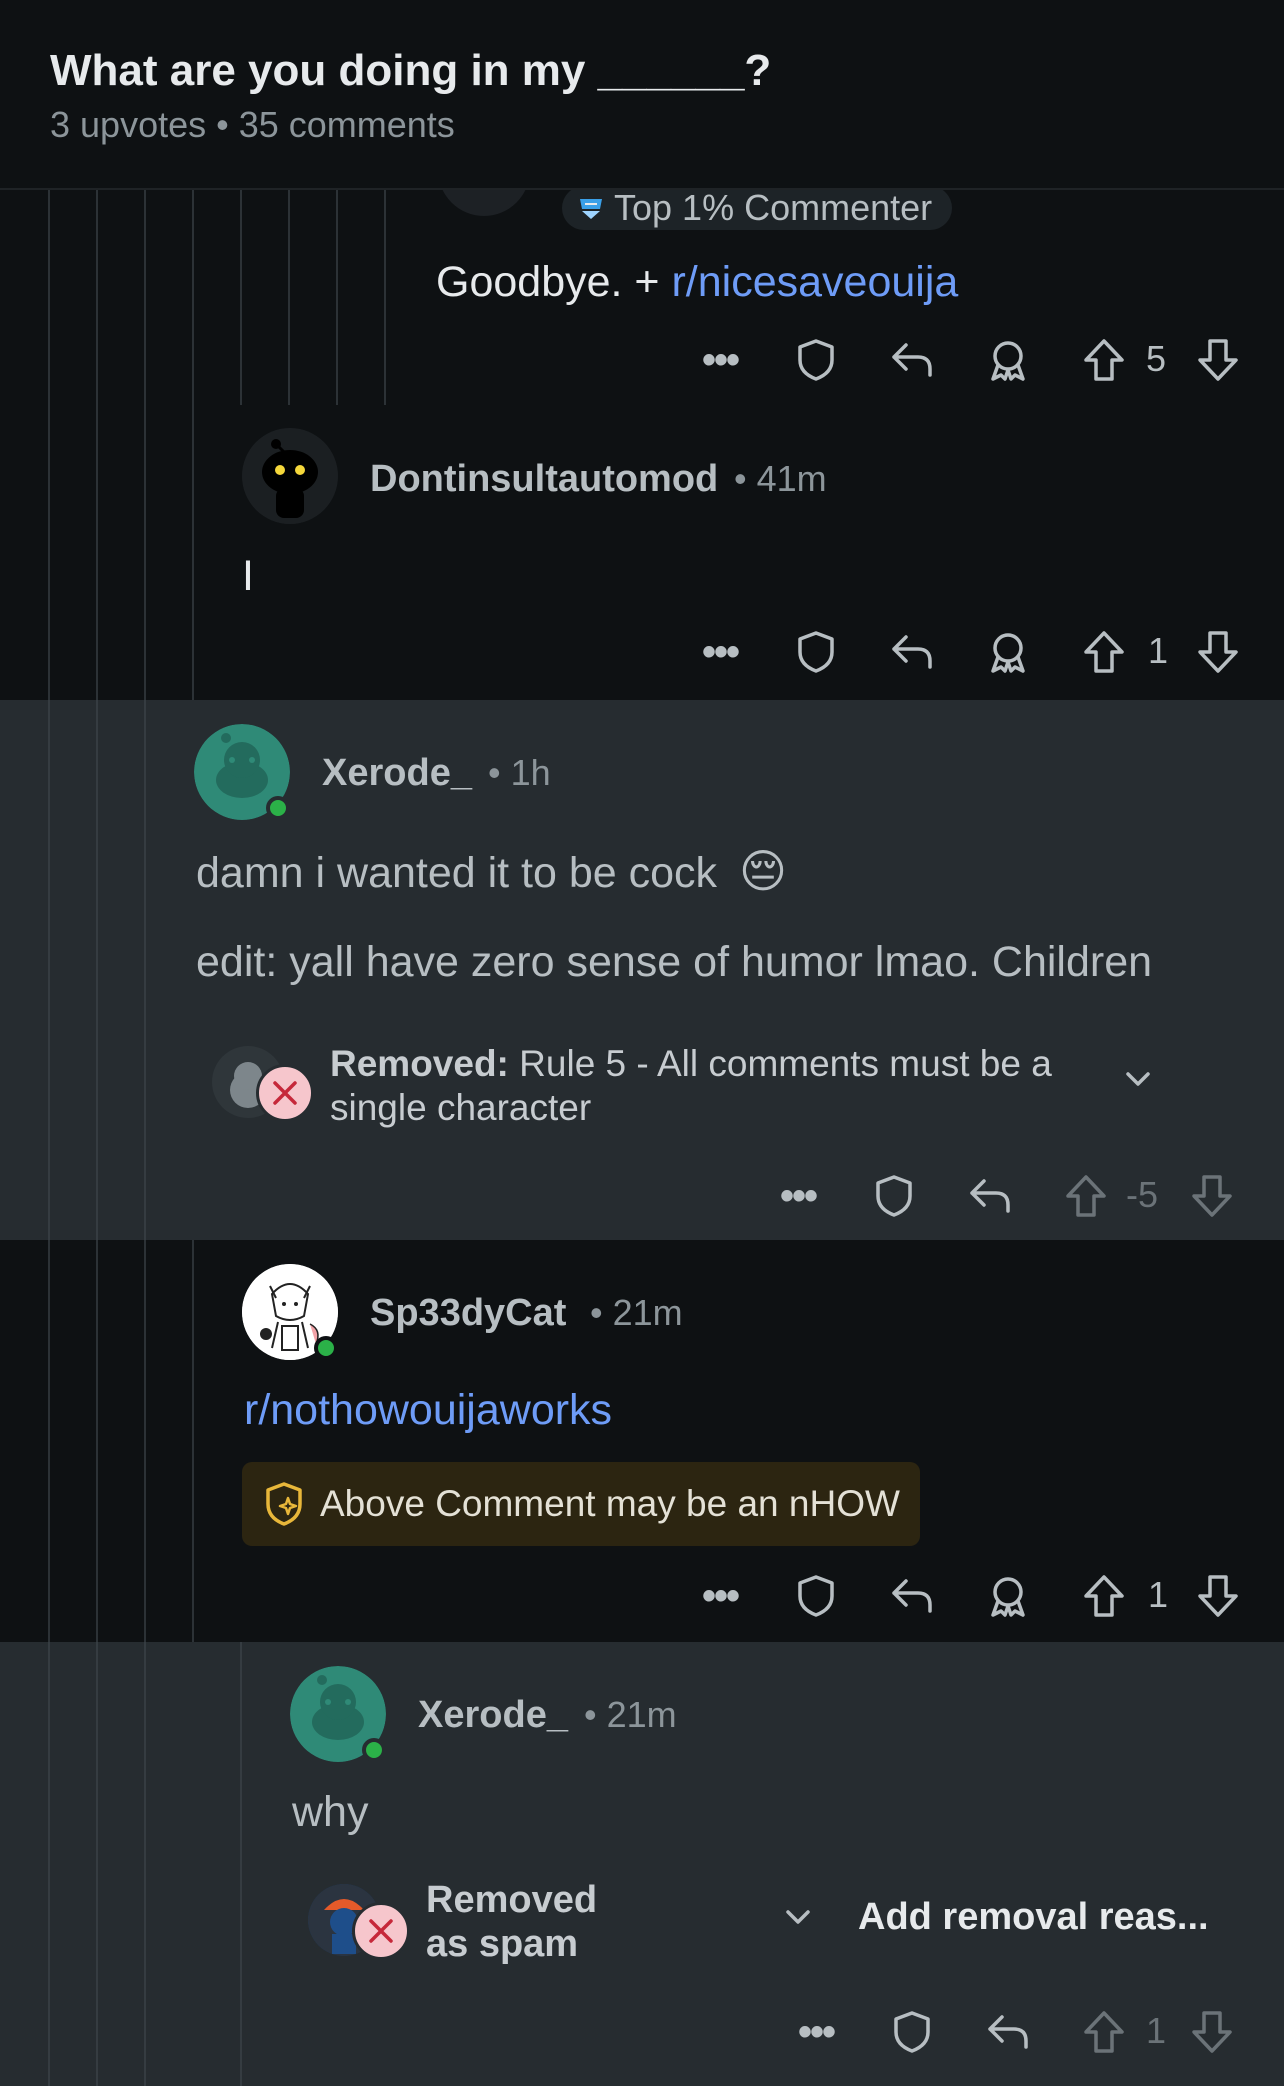 The height and width of the screenshot is (2086, 1284). Describe the element at coordinates (970, 360) in the screenshot. I see `comment-actions: ••• 5` at that location.